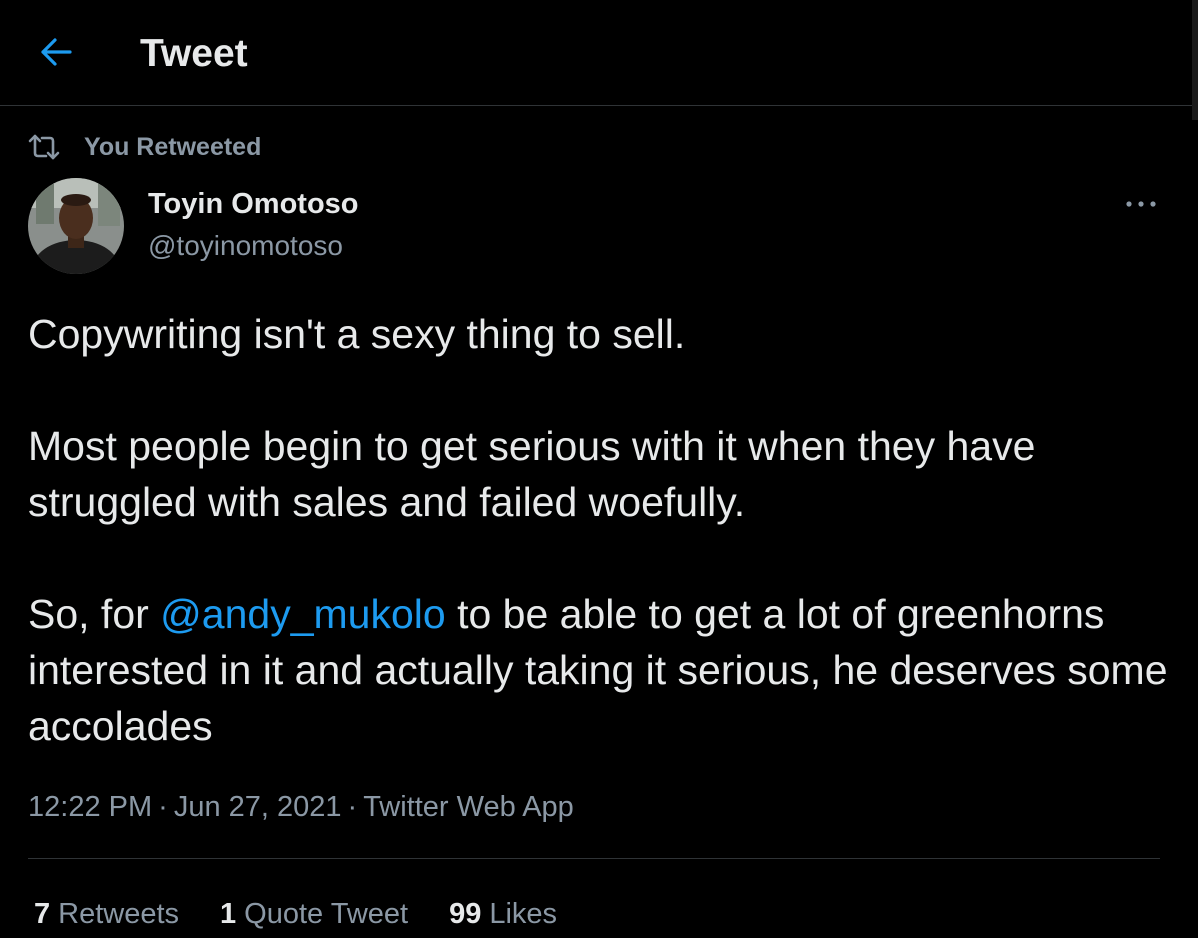  What do you see at coordinates (465, 914) in the screenshot?
I see `likes-count: 99` at bounding box center [465, 914].